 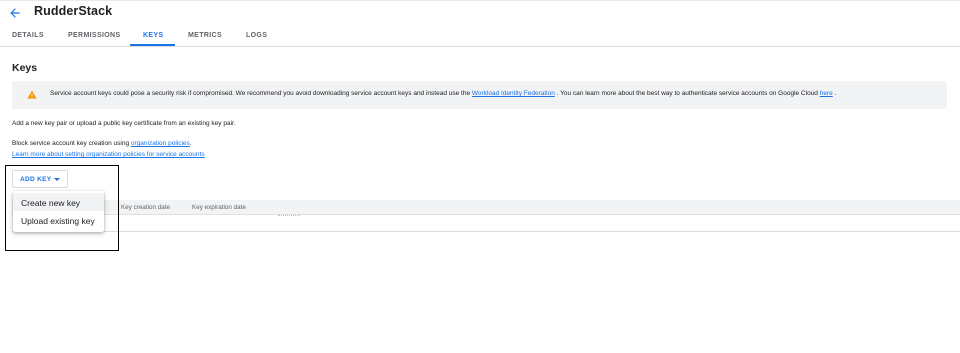 I want to click on tab-metrics: METRICS, so click(x=205, y=35).